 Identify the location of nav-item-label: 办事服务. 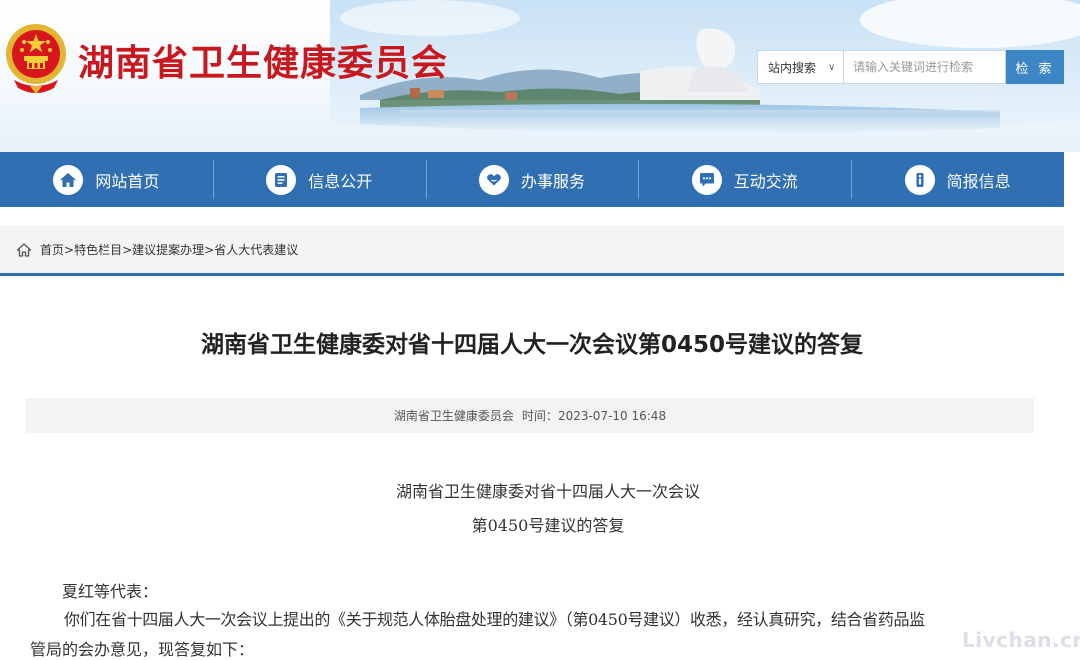
(552, 181).